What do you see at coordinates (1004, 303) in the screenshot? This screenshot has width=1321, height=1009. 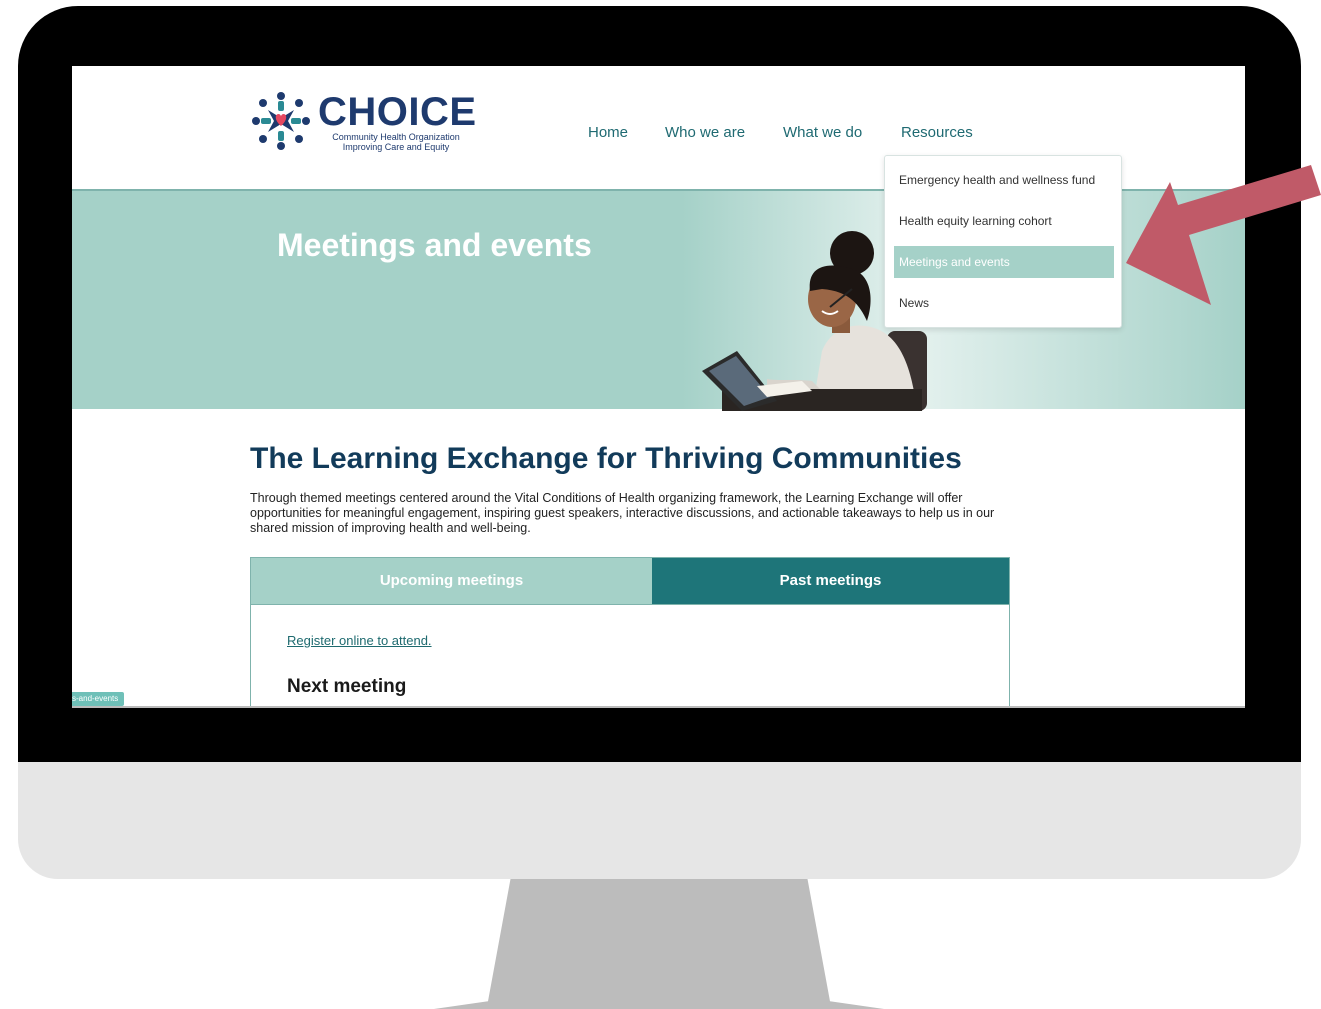 I see `dropdown-item-news: News` at bounding box center [1004, 303].